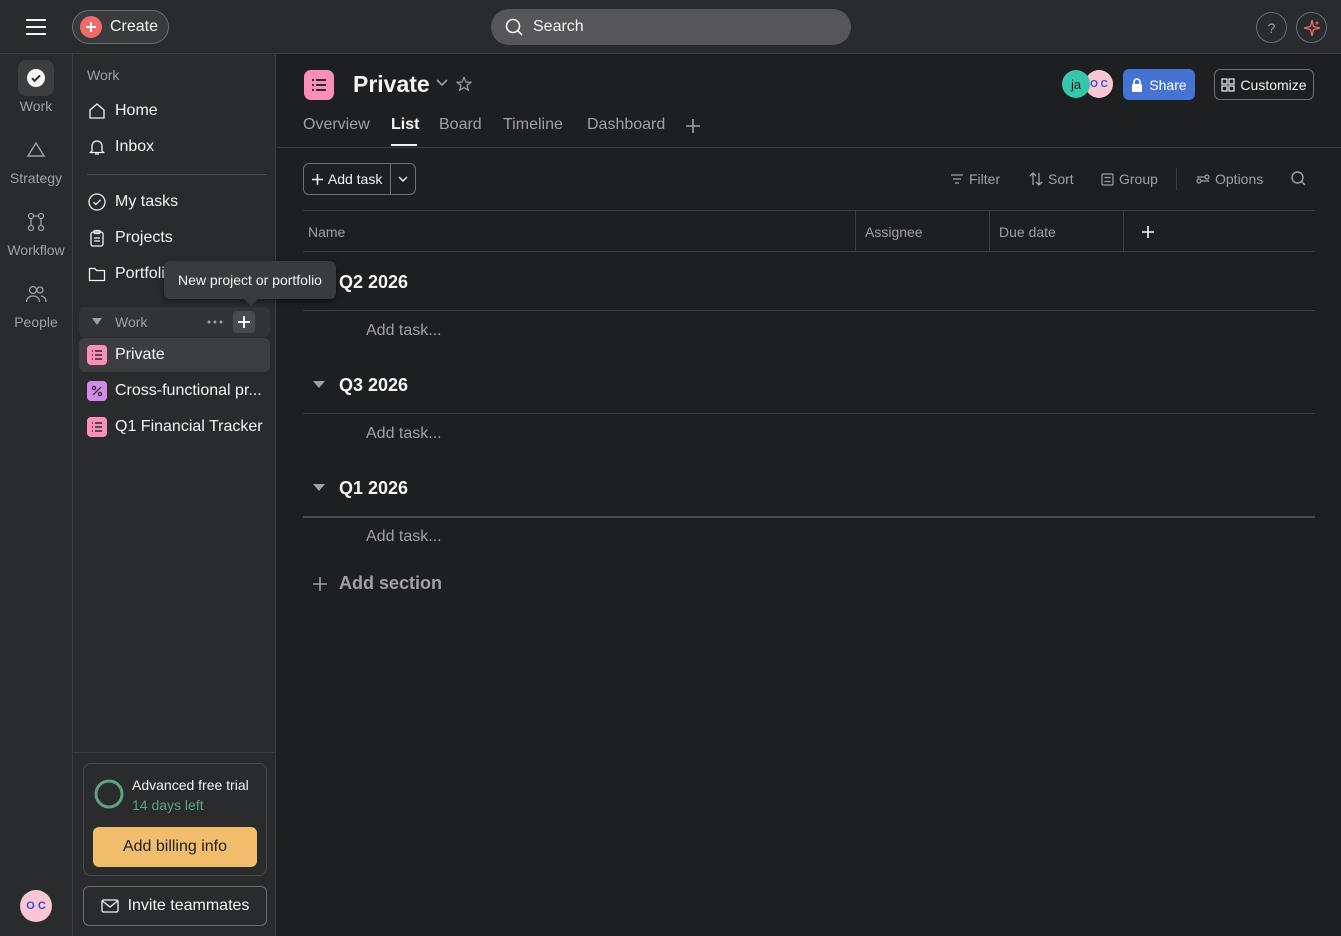 Image resolution: width=1341 pixels, height=936 pixels. What do you see at coordinates (1061, 179) in the screenshot?
I see `sort-label: Sort` at bounding box center [1061, 179].